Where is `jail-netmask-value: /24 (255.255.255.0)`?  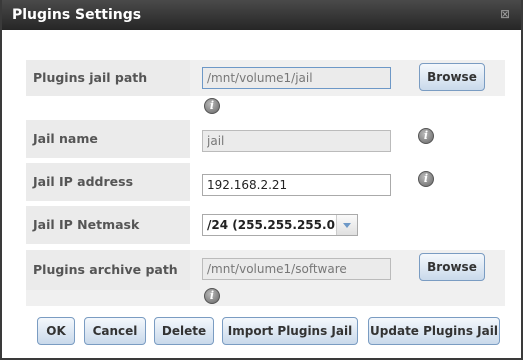 jail-netmask-value: /24 (255.255.255.0) is located at coordinates (274, 225).